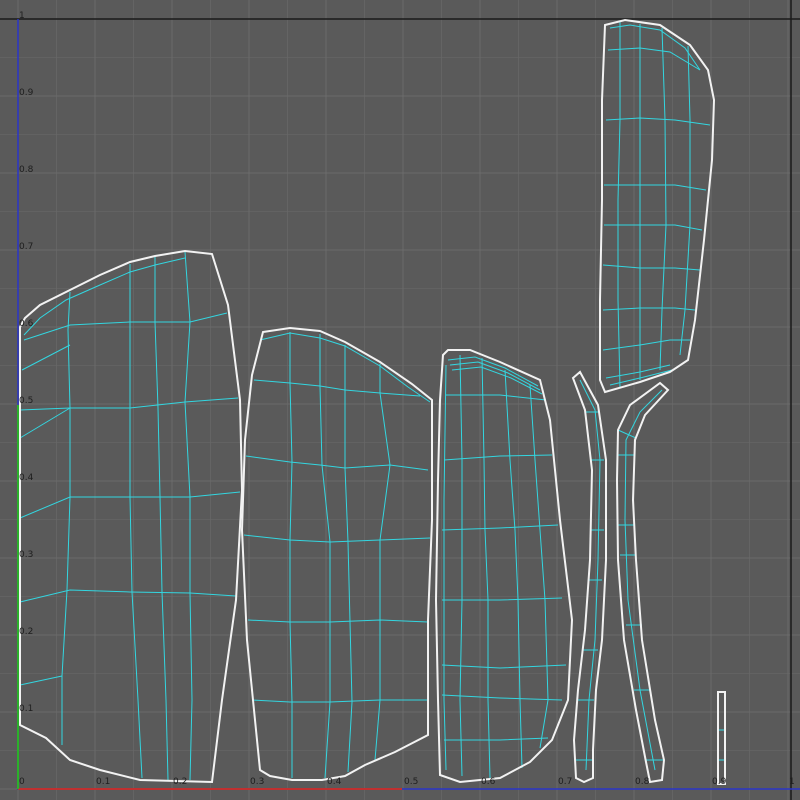 The height and width of the screenshot is (800, 800). What do you see at coordinates (642, 782) in the screenshot?
I see `u-tick-label: 0.8` at bounding box center [642, 782].